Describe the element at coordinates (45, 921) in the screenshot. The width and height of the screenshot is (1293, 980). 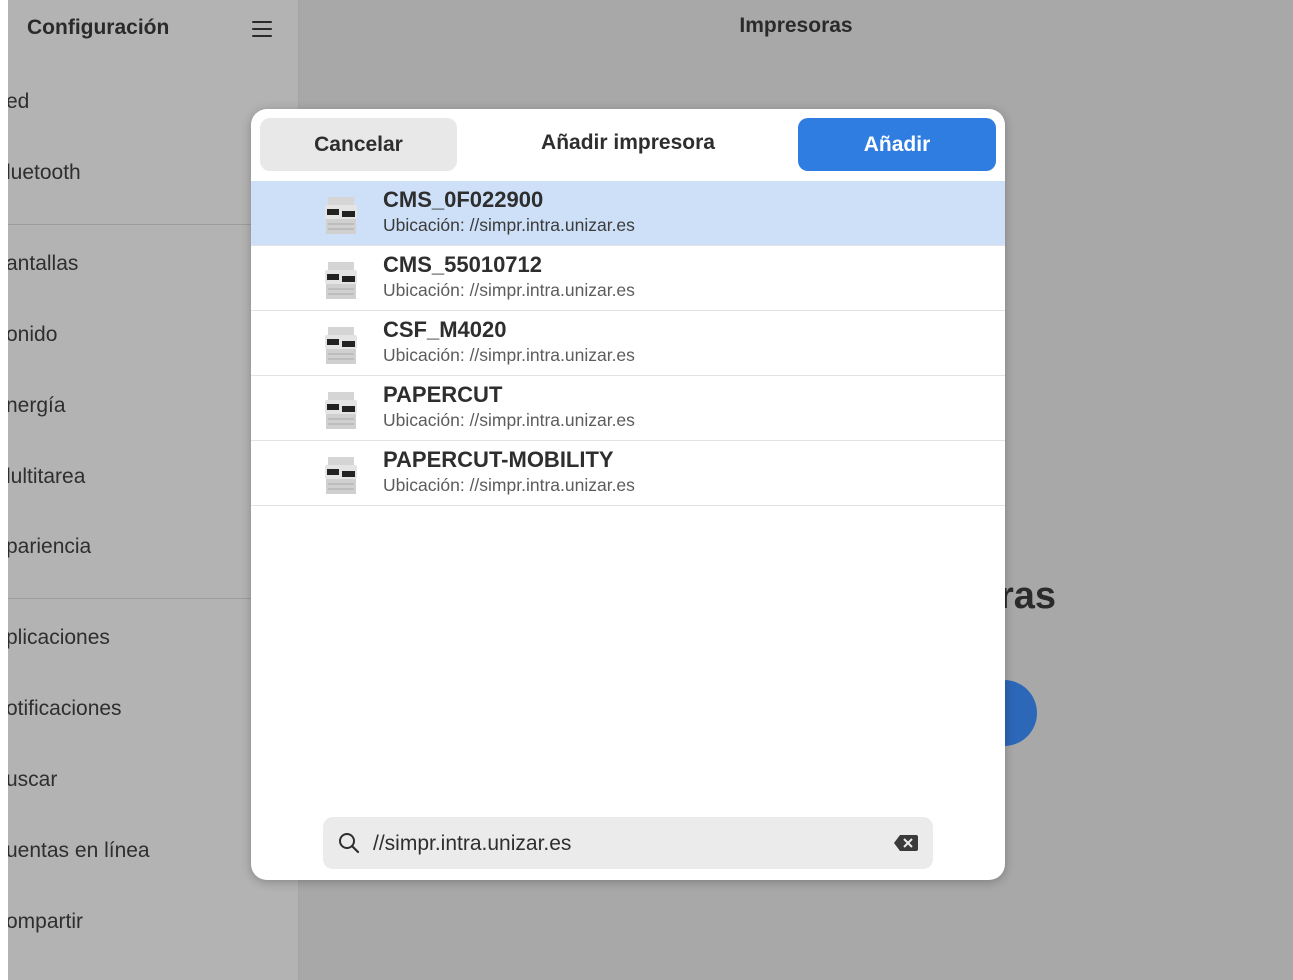
I see `sidebar-item-label: ompartir` at that location.